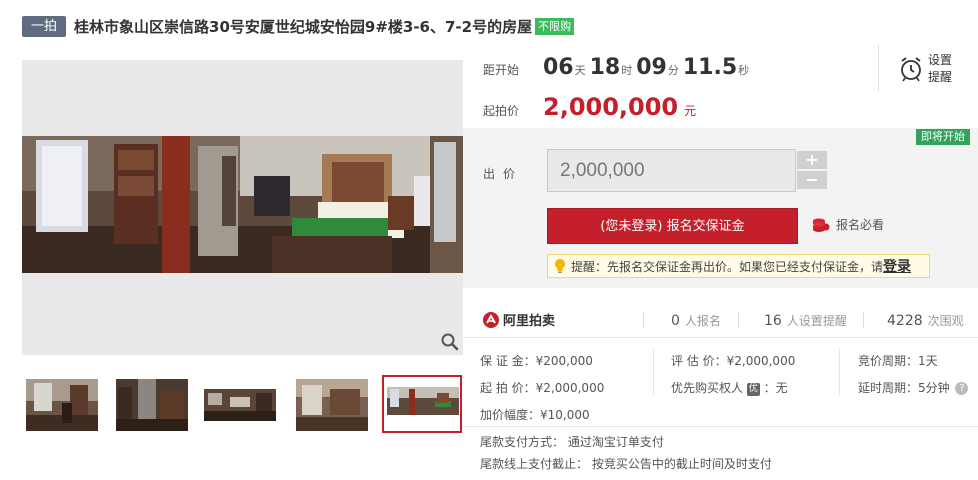 This screenshot has width=978, height=480. I want to click on countdown-days: 06, so click(558, 67).